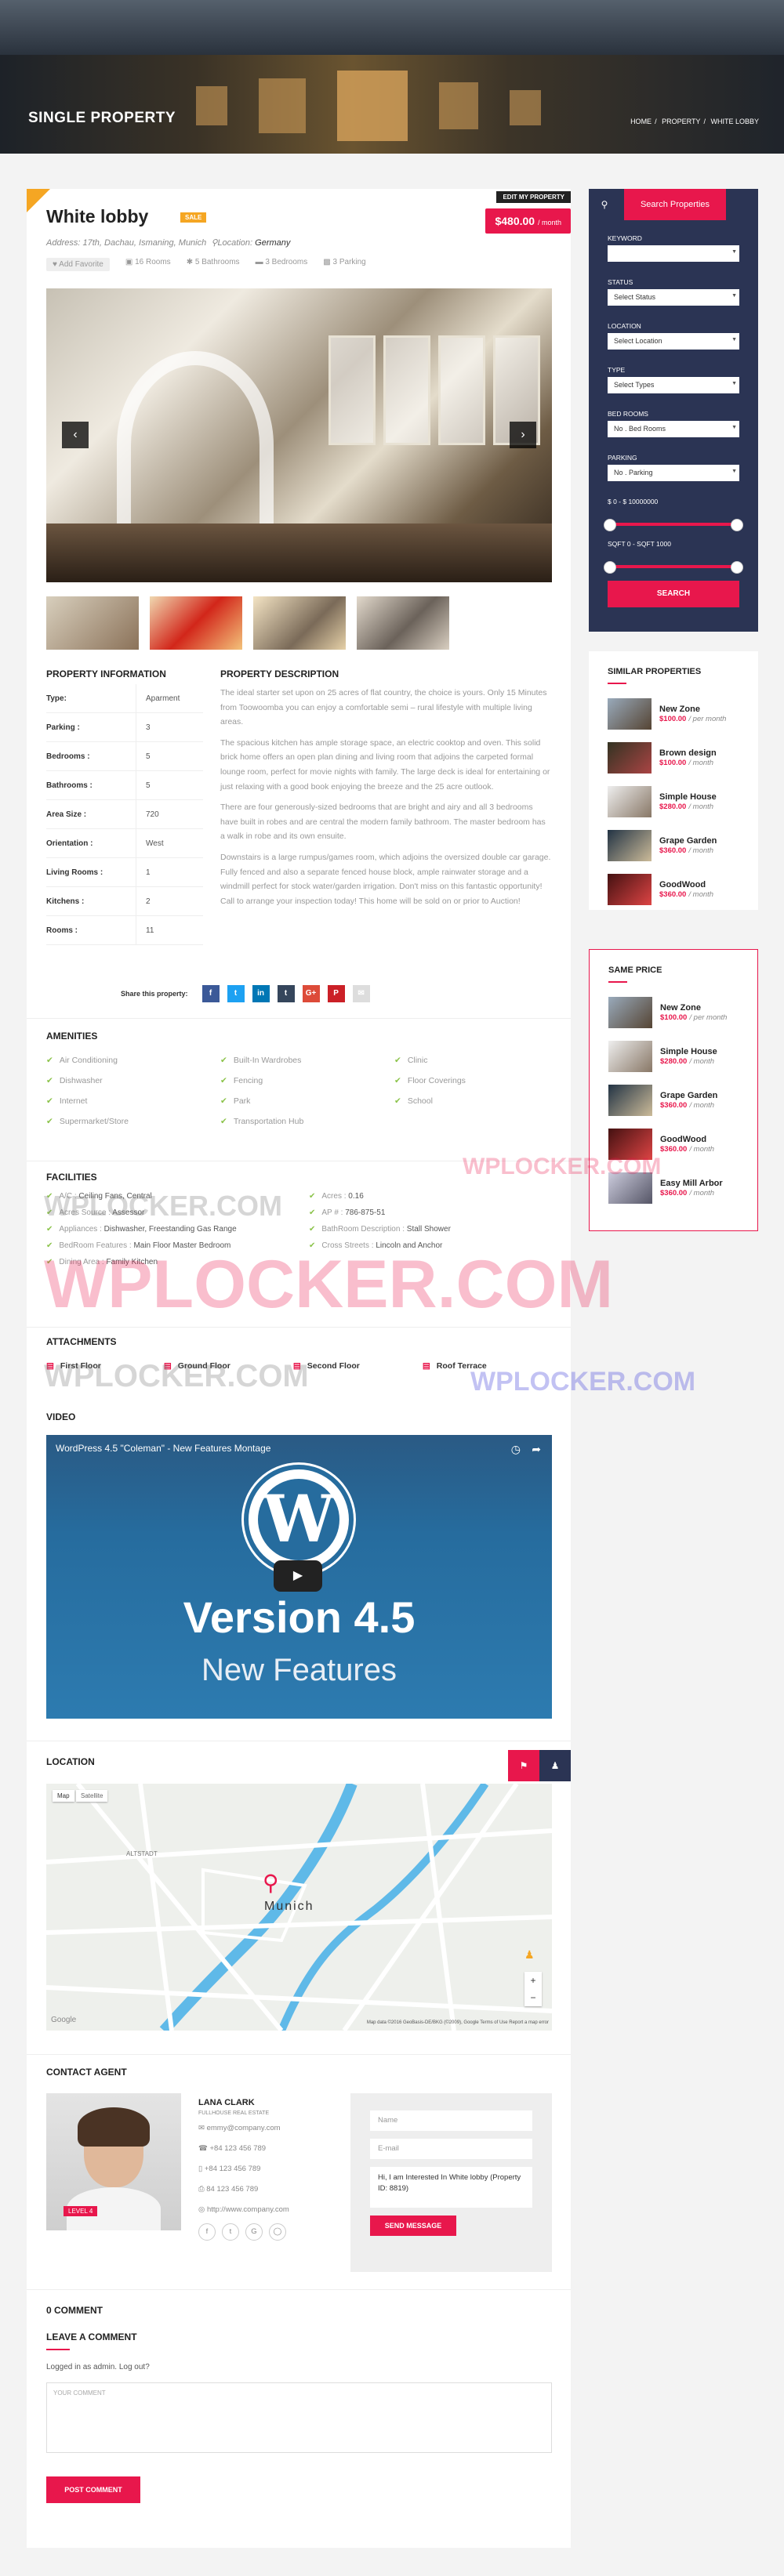 This screenshot has width=784, height=2576. I want to click on email-field: E-mail, so click(451, 2149).